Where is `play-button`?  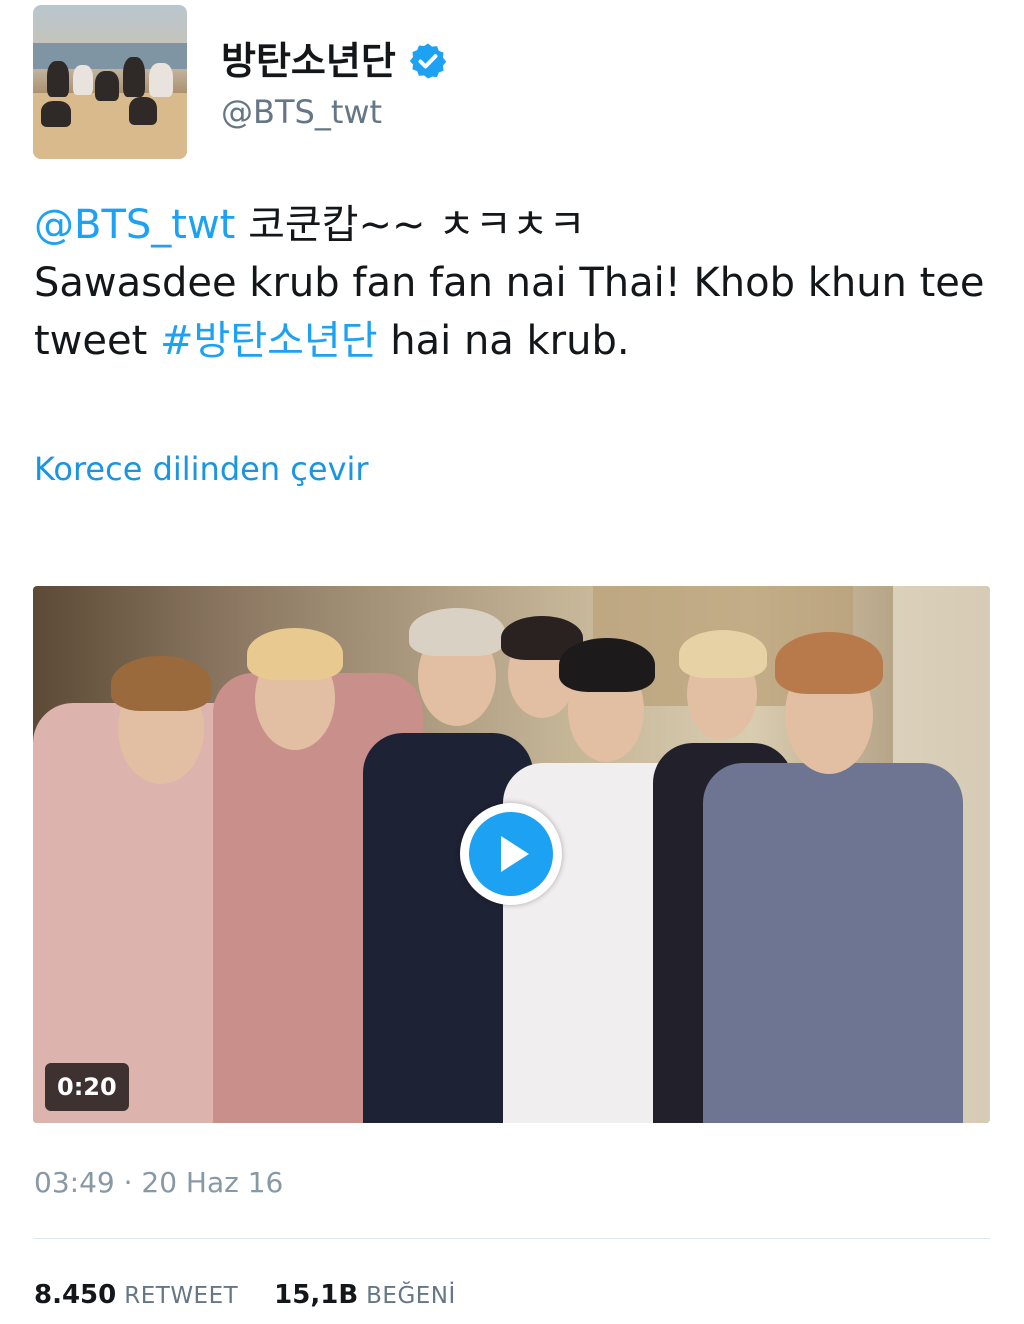
play-button is located at coordinates (511, 854).